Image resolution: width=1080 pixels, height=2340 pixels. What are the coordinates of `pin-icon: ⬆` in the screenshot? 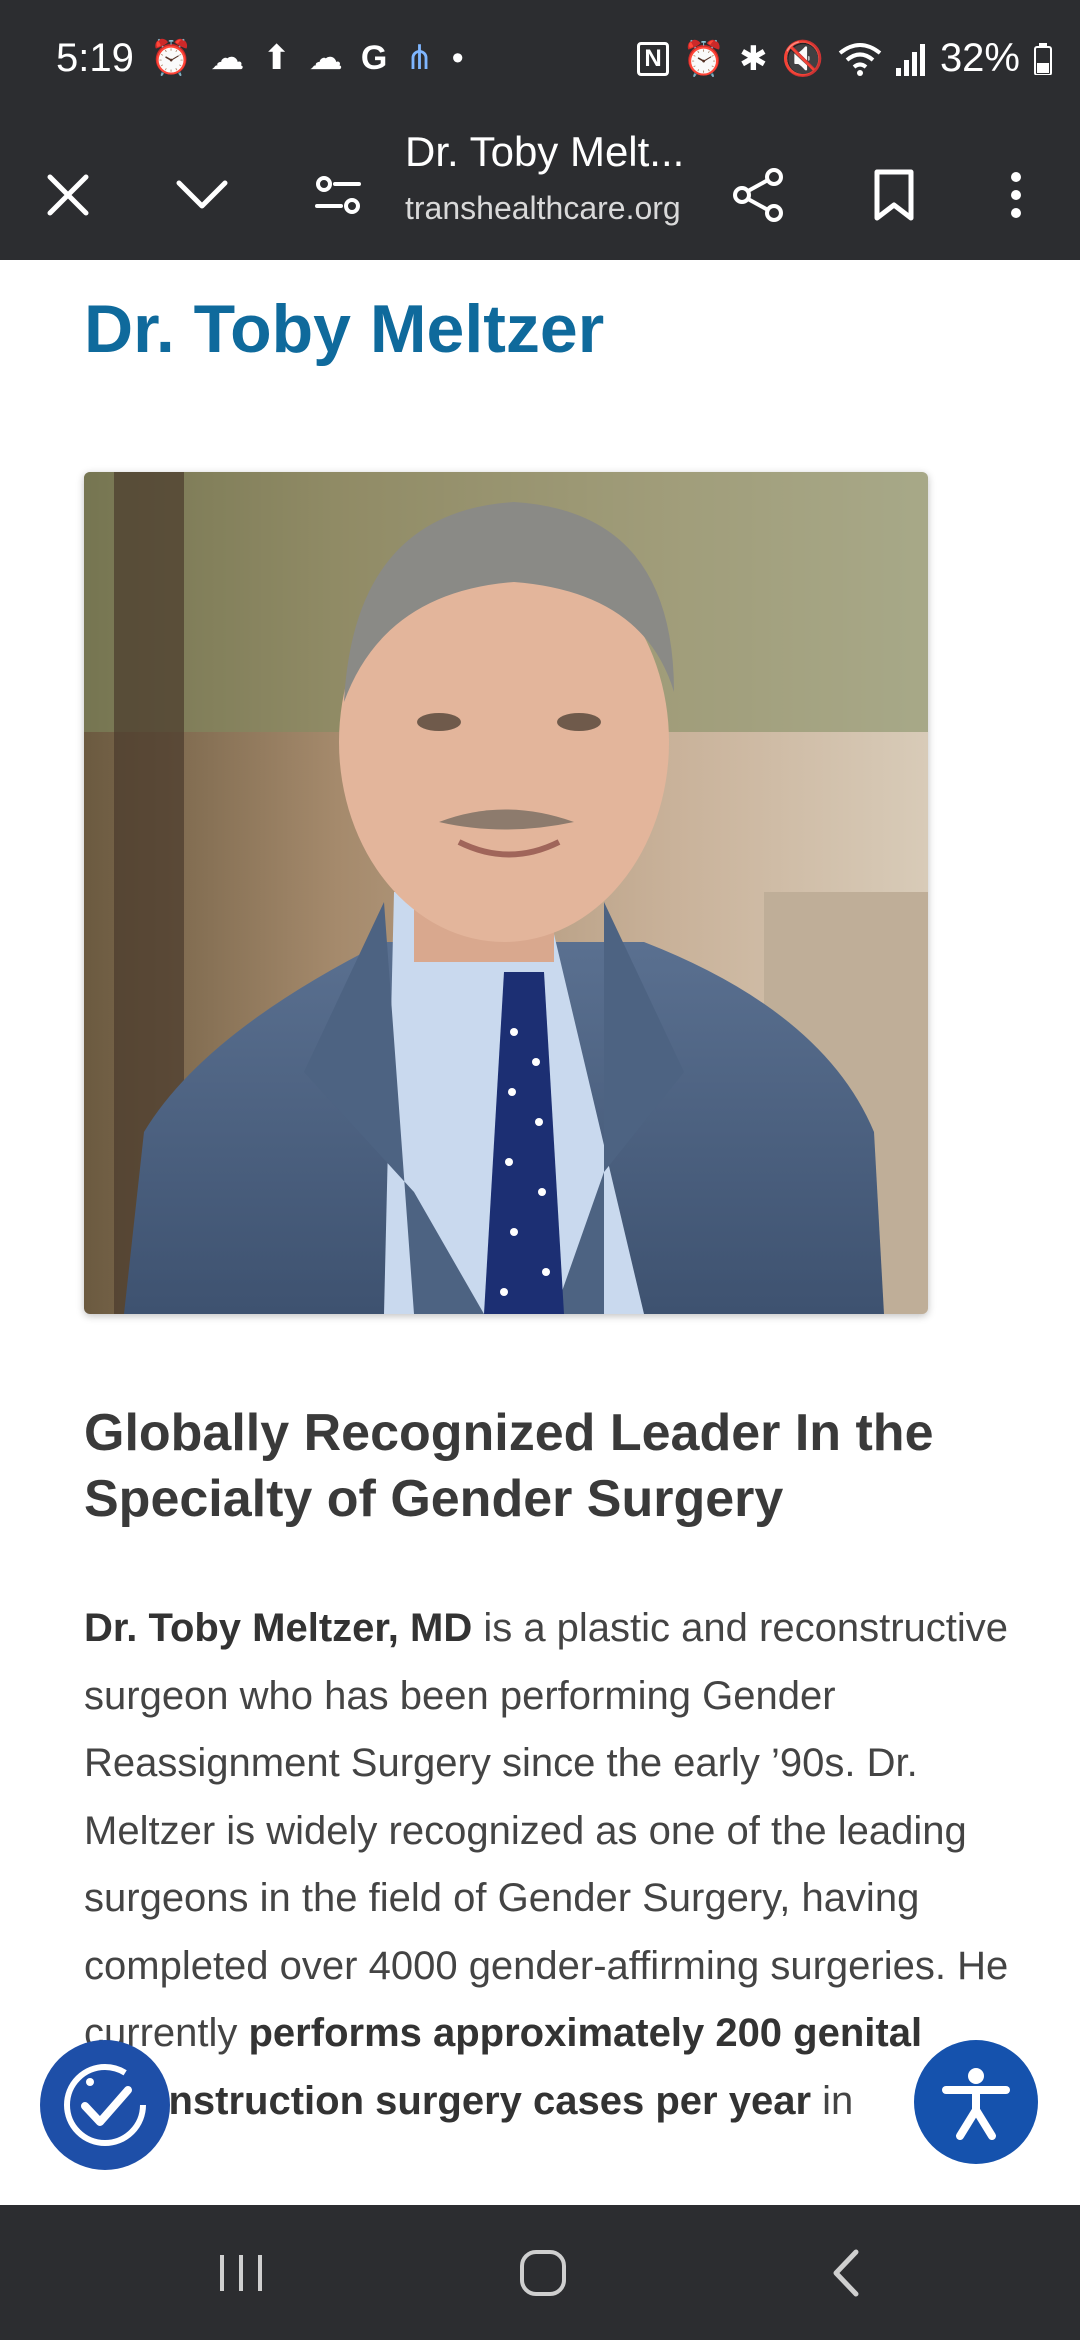 It's located at (276, 58).